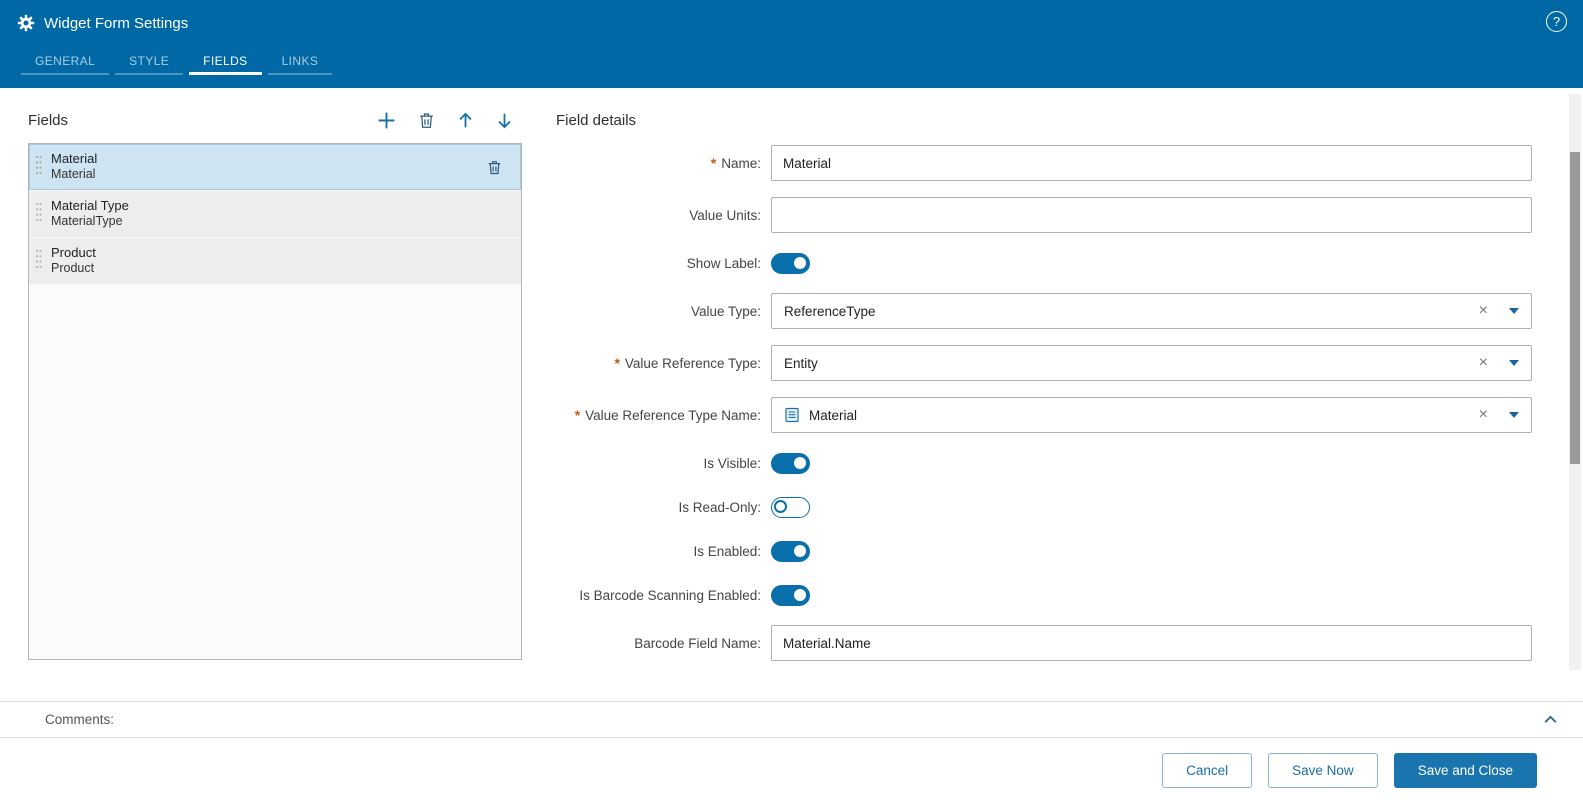 The height and width of the screenshot is (802, 1583). I want to click on show-label-label: Show Label:, so click(723, 263).